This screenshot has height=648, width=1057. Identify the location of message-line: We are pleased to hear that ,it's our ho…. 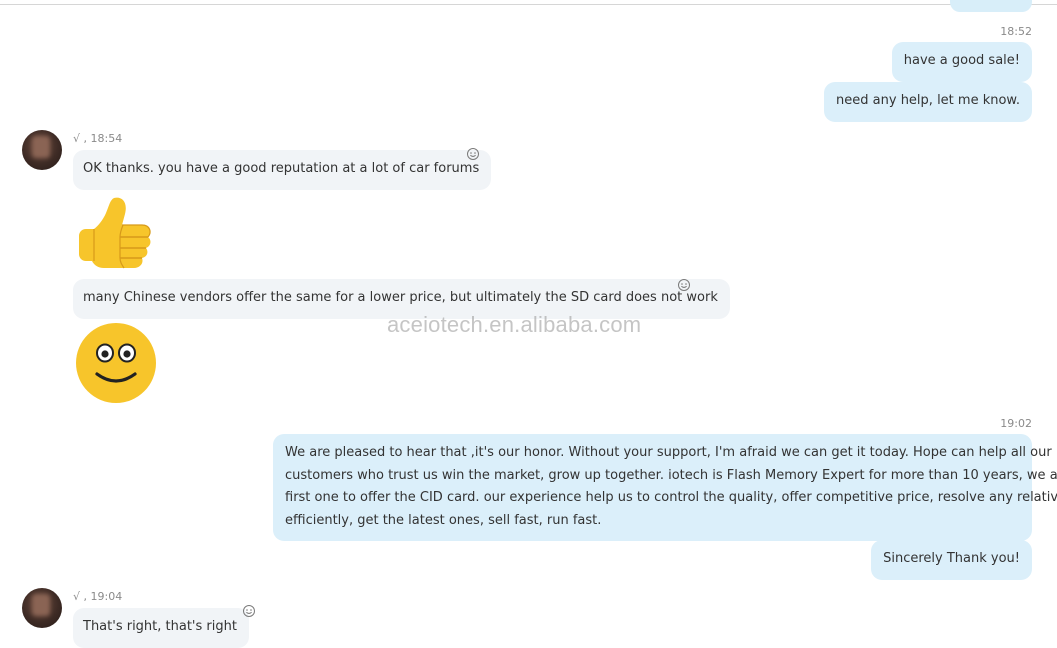
(668, 452).